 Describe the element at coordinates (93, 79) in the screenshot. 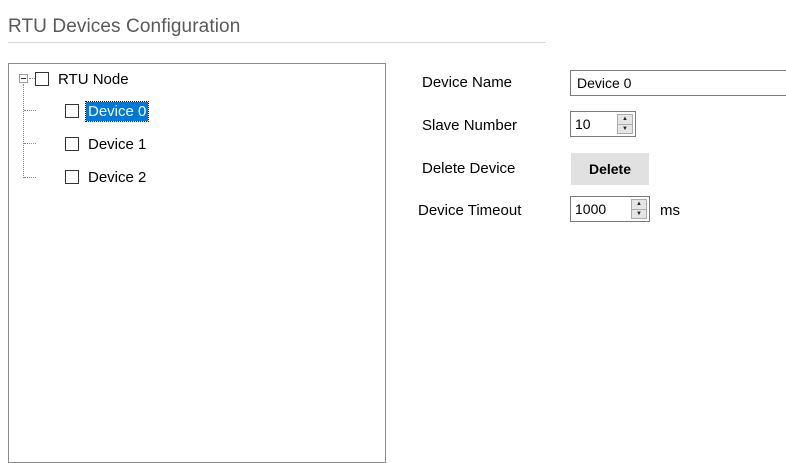

I see `tree-item-label: RTU Node` at that location.